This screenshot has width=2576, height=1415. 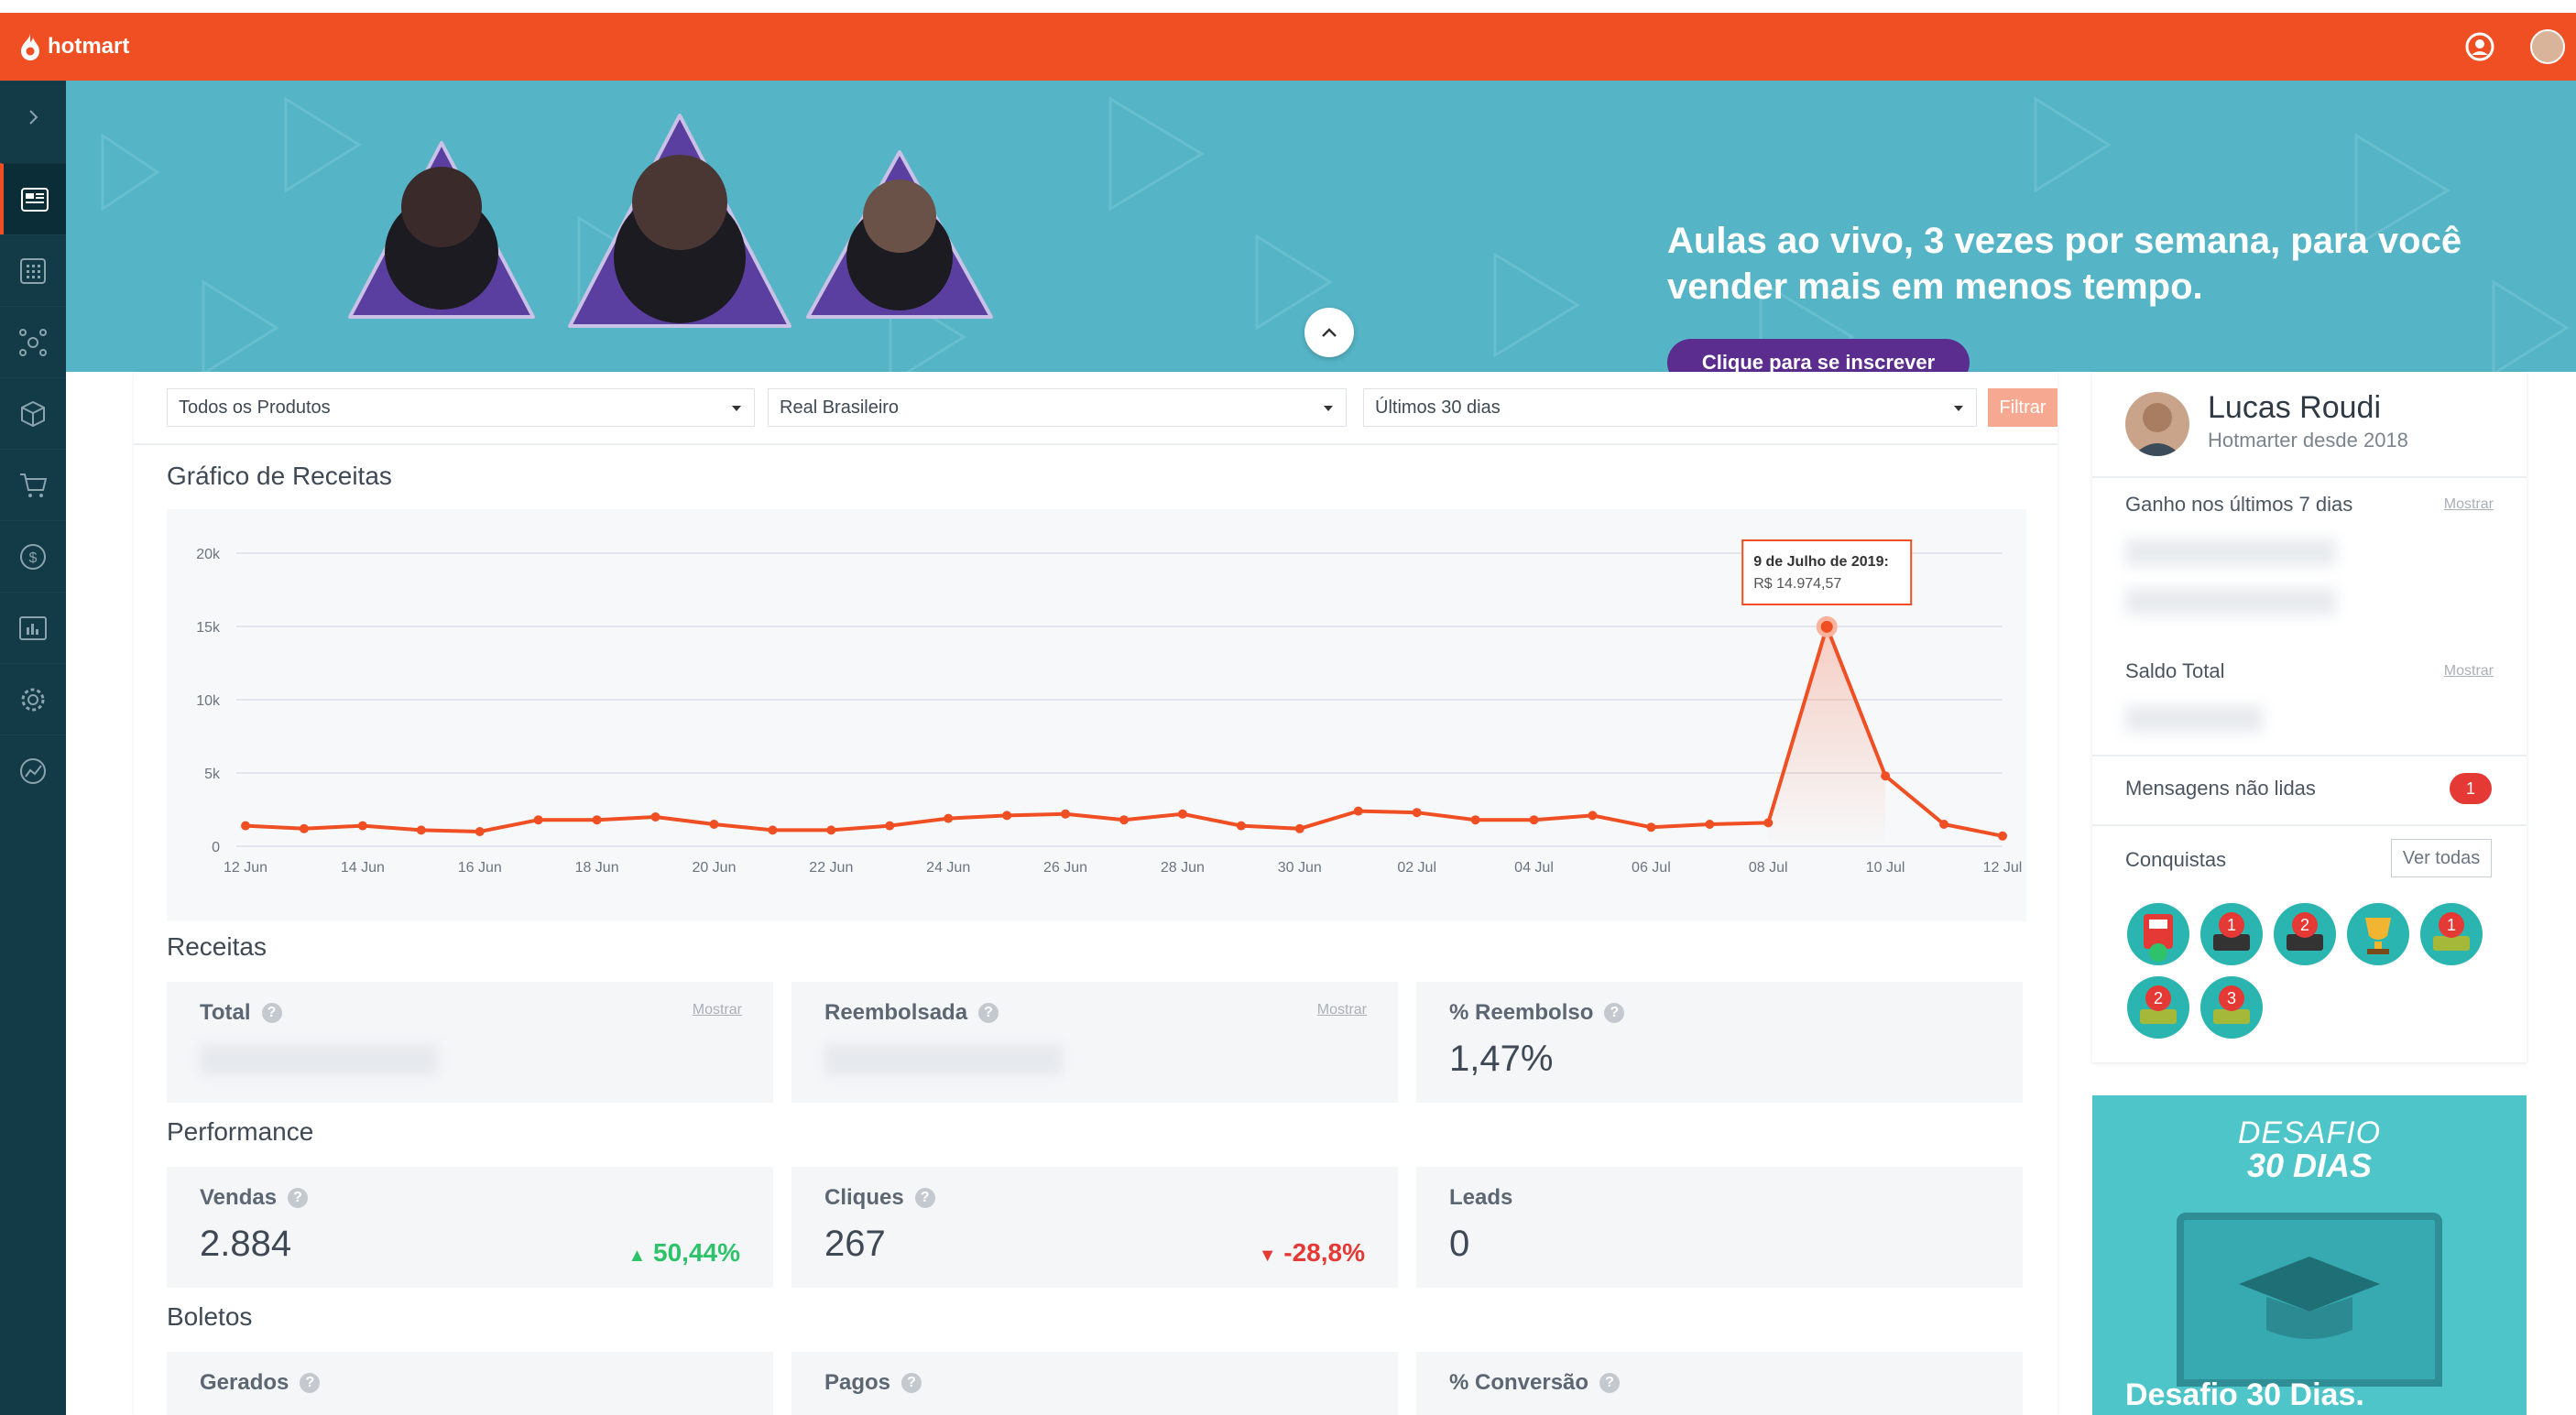 What do you see at coordinates (1460, 1244) in the screenshot?
I see `stat-leads-value: 0` at bounding box center [1460, 1244].